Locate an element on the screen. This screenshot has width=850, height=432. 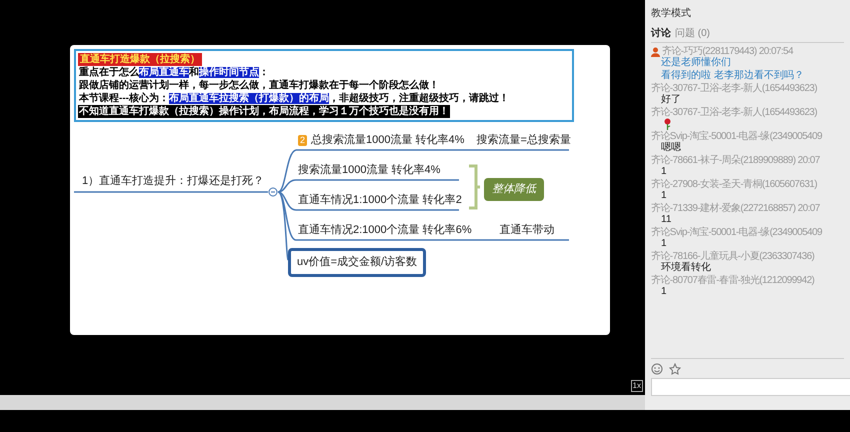
user-icon is located at coordinates (655, 51).